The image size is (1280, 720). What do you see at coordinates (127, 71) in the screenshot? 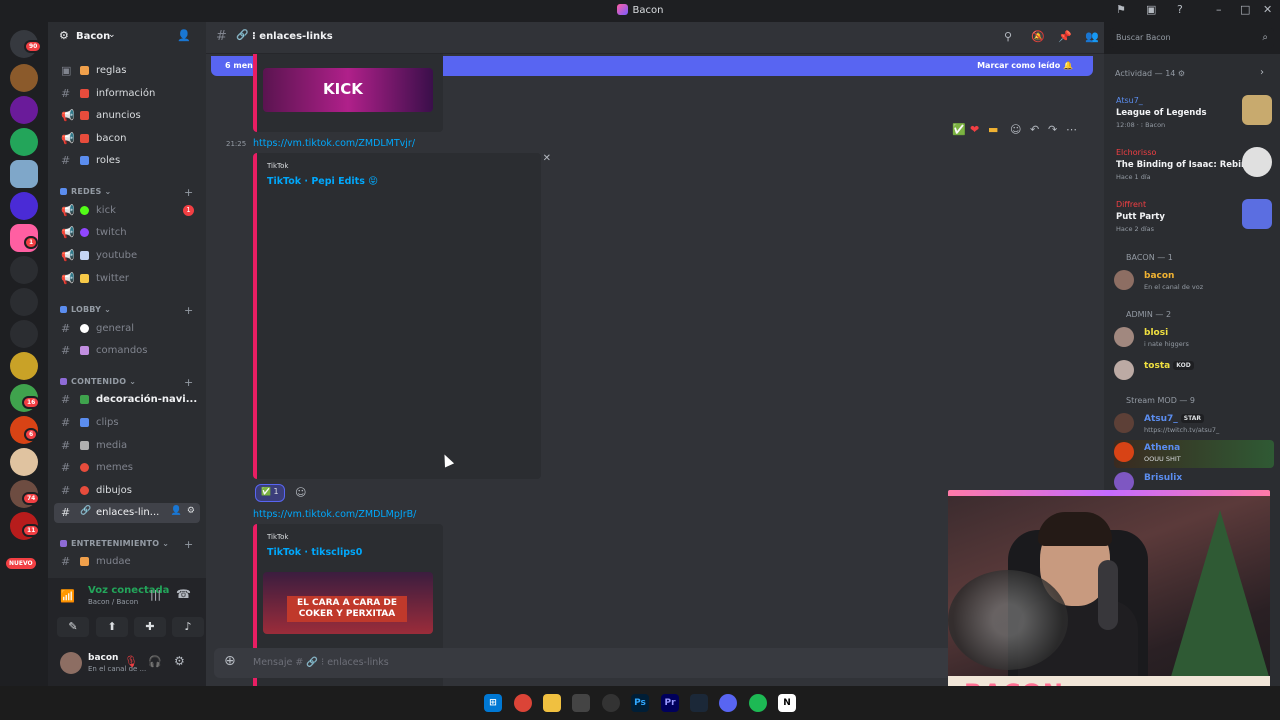
I see `channel-item: ▣ reglas` at bounding box center [127, 71].